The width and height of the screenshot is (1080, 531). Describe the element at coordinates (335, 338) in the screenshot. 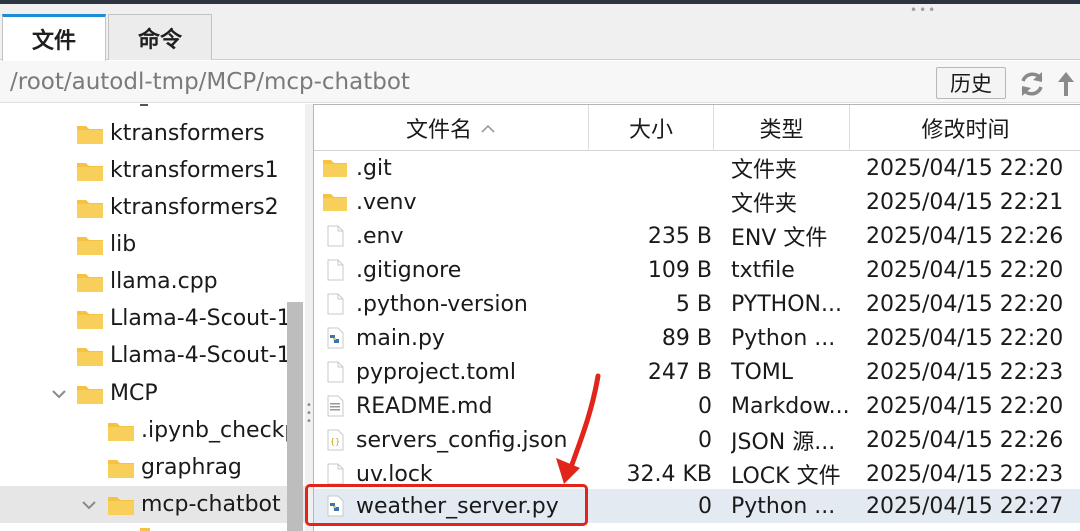

I see `python-file-icon` at that location.